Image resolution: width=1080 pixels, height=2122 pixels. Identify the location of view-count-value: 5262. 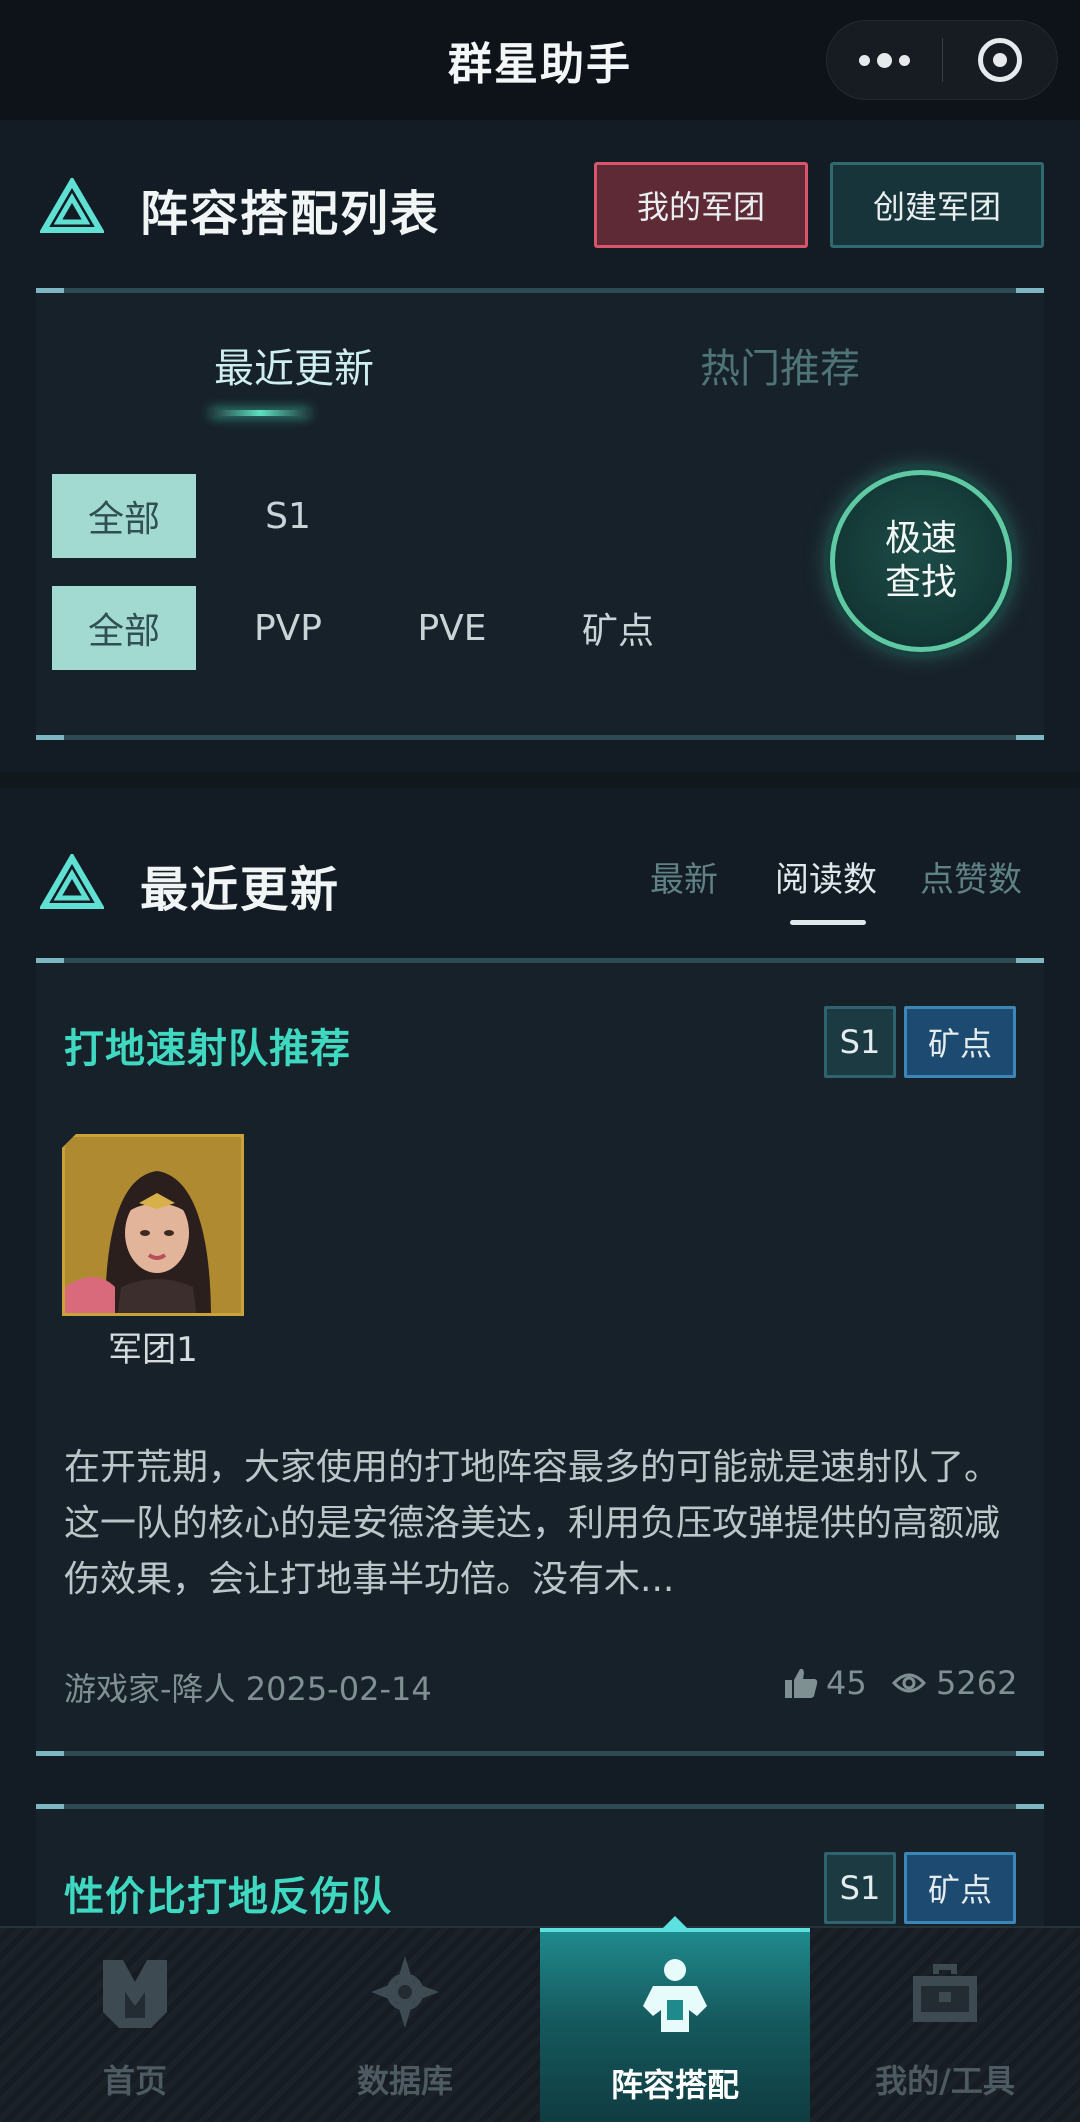
(977, 1683).